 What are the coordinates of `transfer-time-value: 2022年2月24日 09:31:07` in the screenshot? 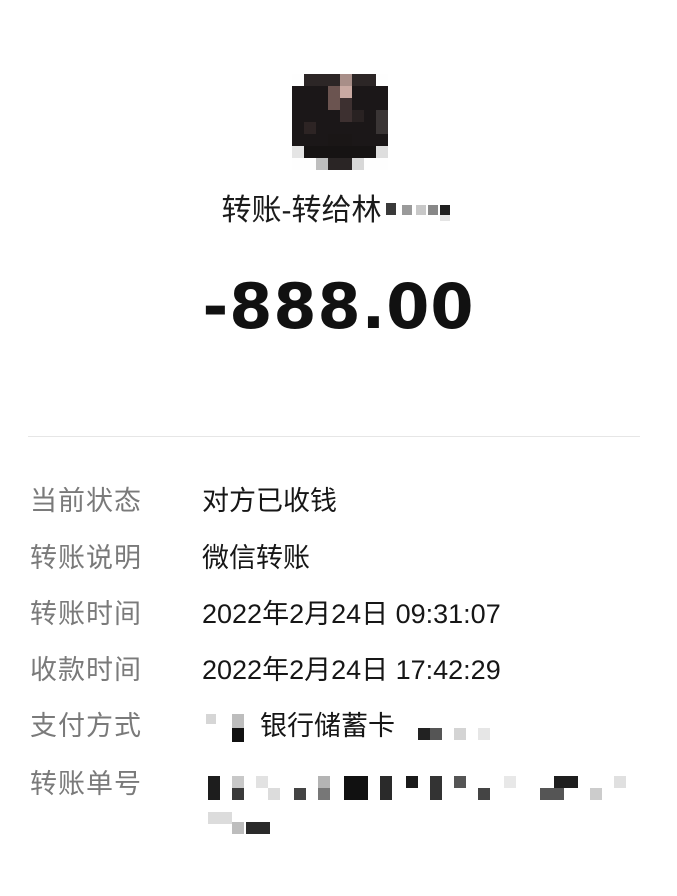 It's located at (351, 614).